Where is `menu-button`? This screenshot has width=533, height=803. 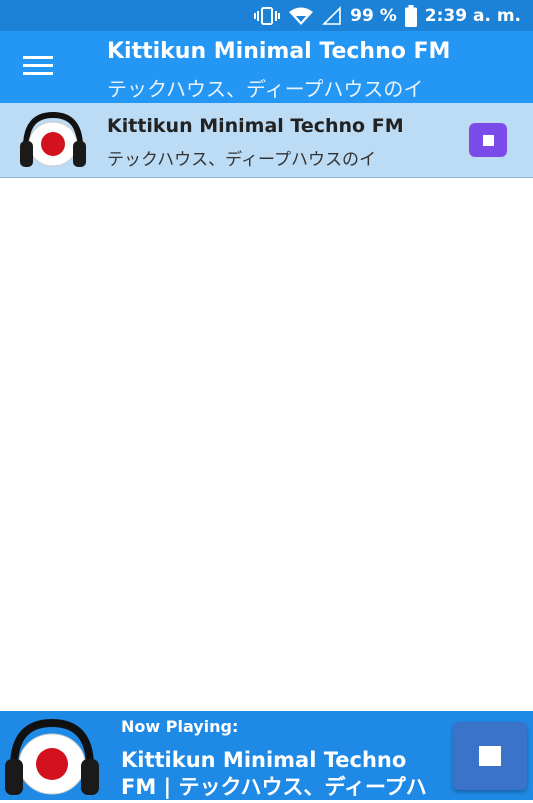
menu-button is located at coordinates (38, 67).